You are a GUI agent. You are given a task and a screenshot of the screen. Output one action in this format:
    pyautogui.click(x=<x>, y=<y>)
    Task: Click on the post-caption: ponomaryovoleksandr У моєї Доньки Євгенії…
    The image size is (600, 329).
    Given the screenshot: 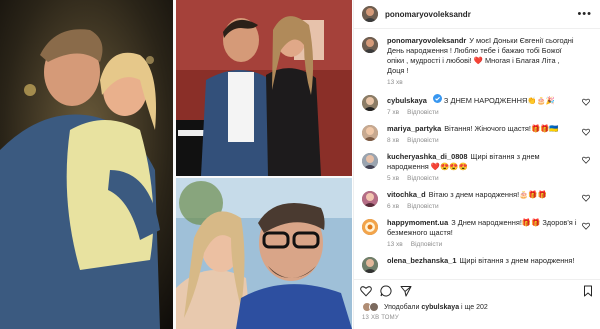 What is the action you would take?
    pyautogui.click(x=477, y=61)
    